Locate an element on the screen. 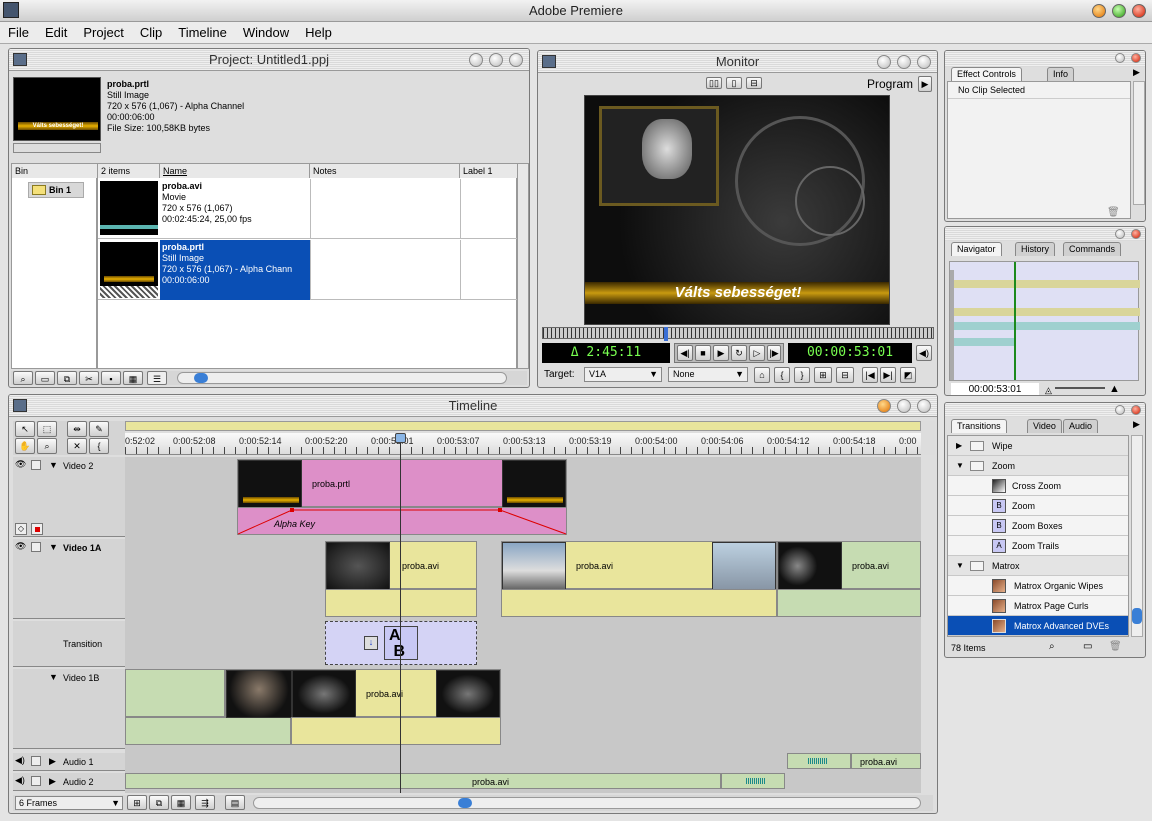  monitor-time-ruler is located at coordinates (738, 333).